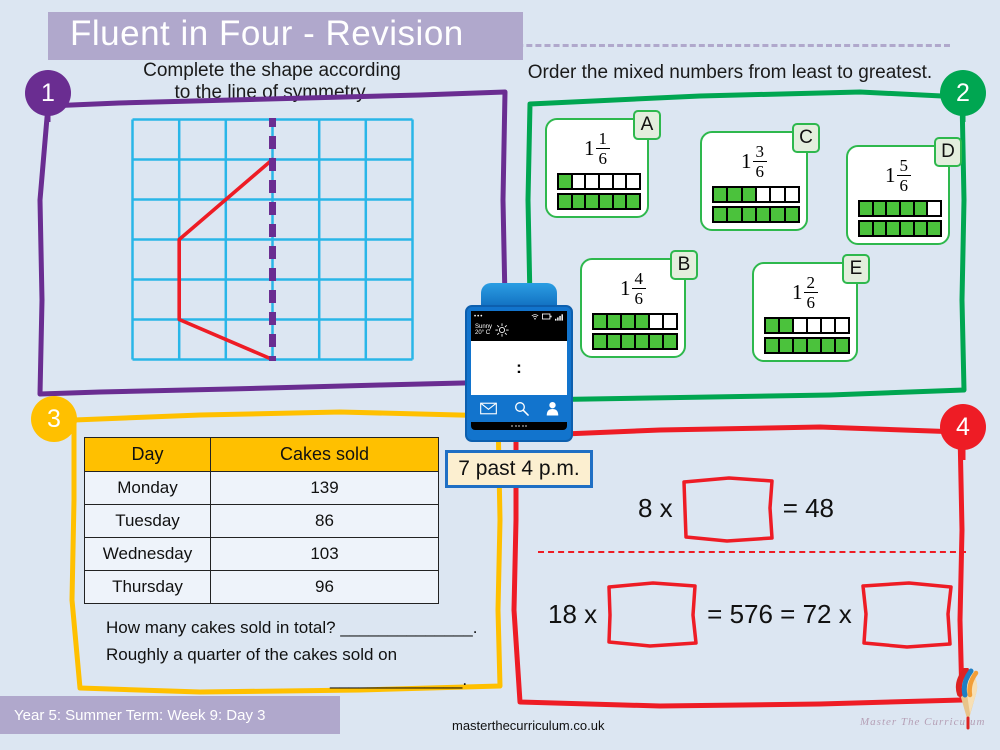 Image resolution: width=1000 pixels, height=750 pixels. I want to click on card-letter-a: A, so click(647, 125).